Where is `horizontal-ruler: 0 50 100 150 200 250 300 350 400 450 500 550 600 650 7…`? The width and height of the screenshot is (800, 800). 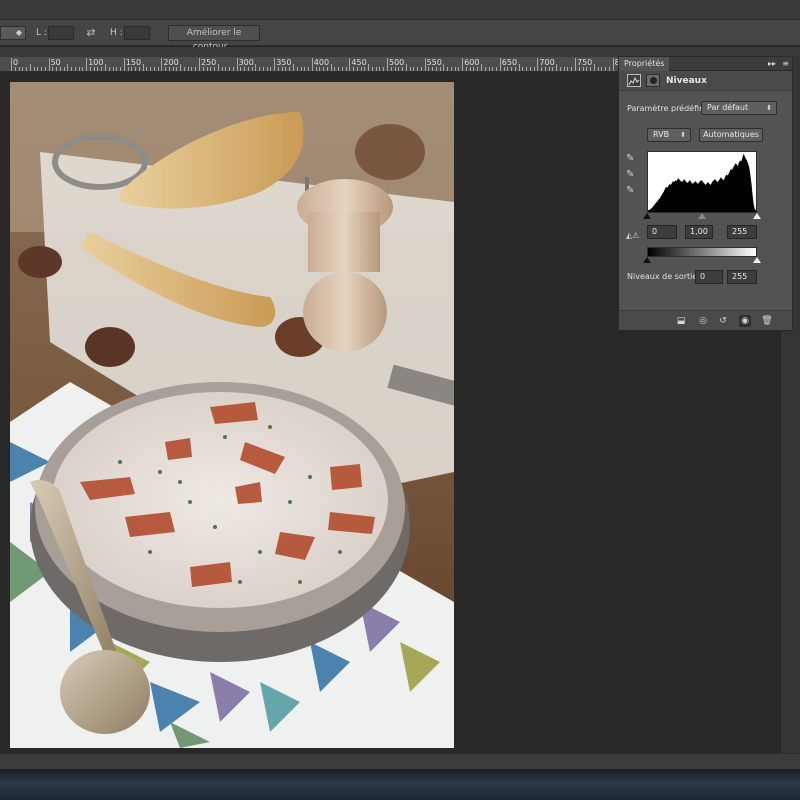
horizontal-ruler: 0 50 100 150 200 250 300 350 400 450 500 550 600 650 7… is located at coordinates (309, 64).